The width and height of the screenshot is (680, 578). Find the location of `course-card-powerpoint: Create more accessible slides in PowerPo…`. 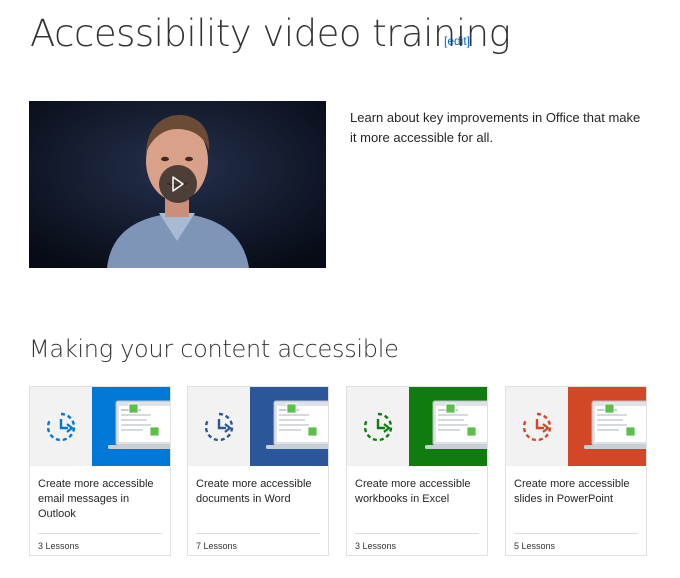

course-card-powerpoint: Create more accessible slides in PowerPo… is located at coordinates (576, 471).